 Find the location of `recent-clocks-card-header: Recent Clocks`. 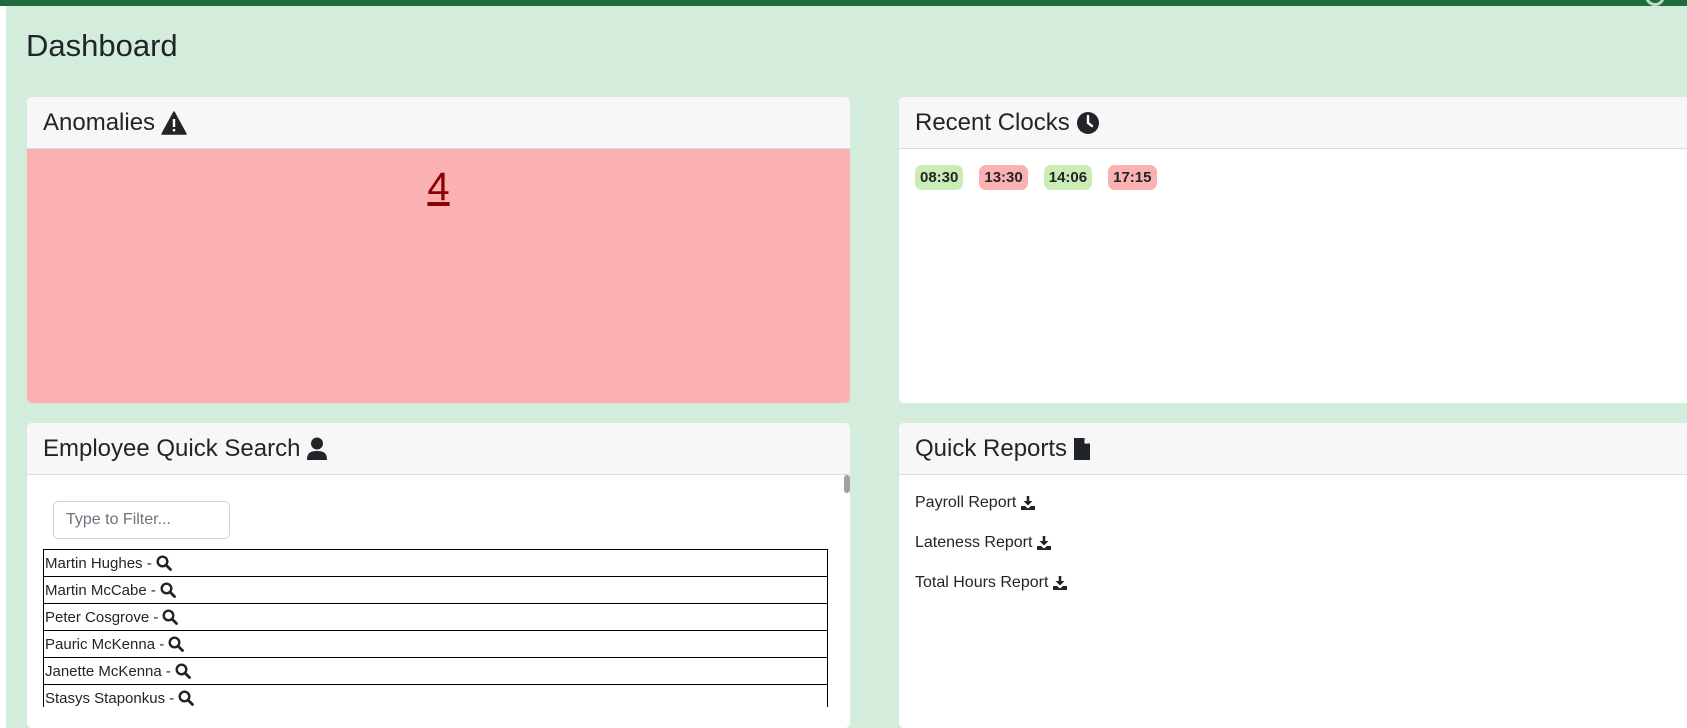

recent-clocks-card-header: Recent Clocks is located at coordinates (1293, 123).